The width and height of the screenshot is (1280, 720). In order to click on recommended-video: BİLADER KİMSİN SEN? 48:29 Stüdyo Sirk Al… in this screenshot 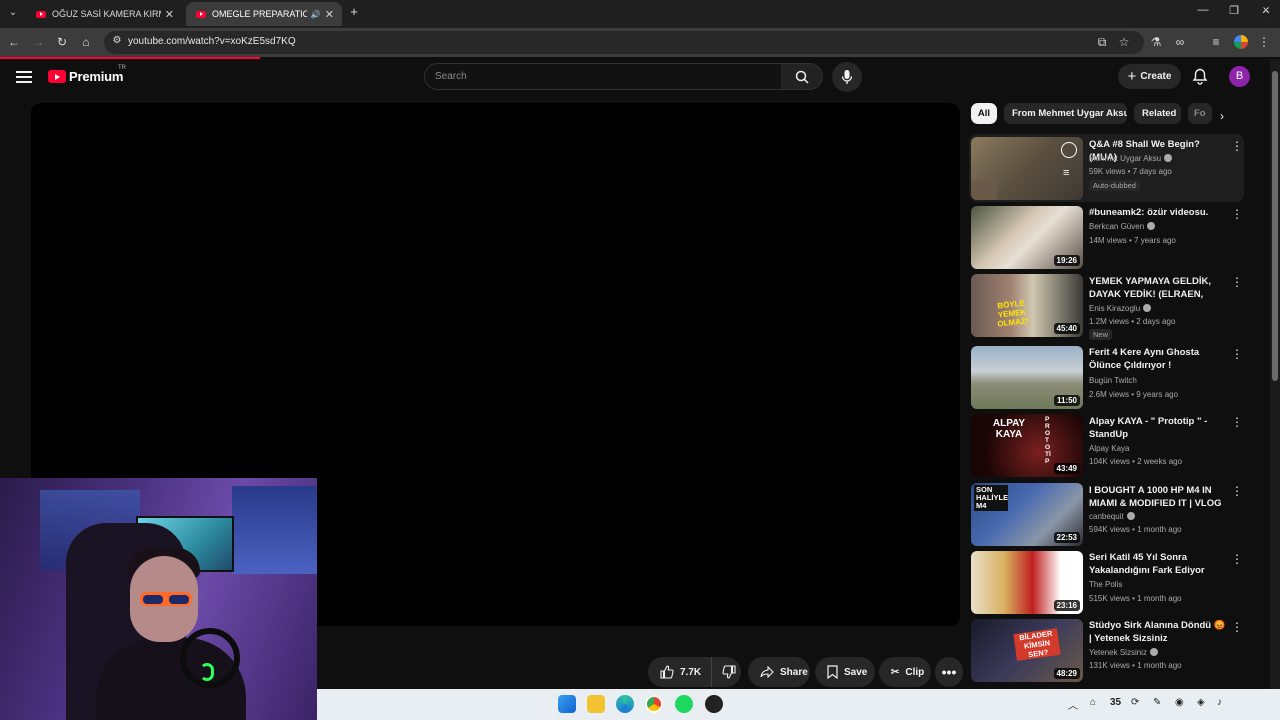, I will do `click(1108, 652)`.